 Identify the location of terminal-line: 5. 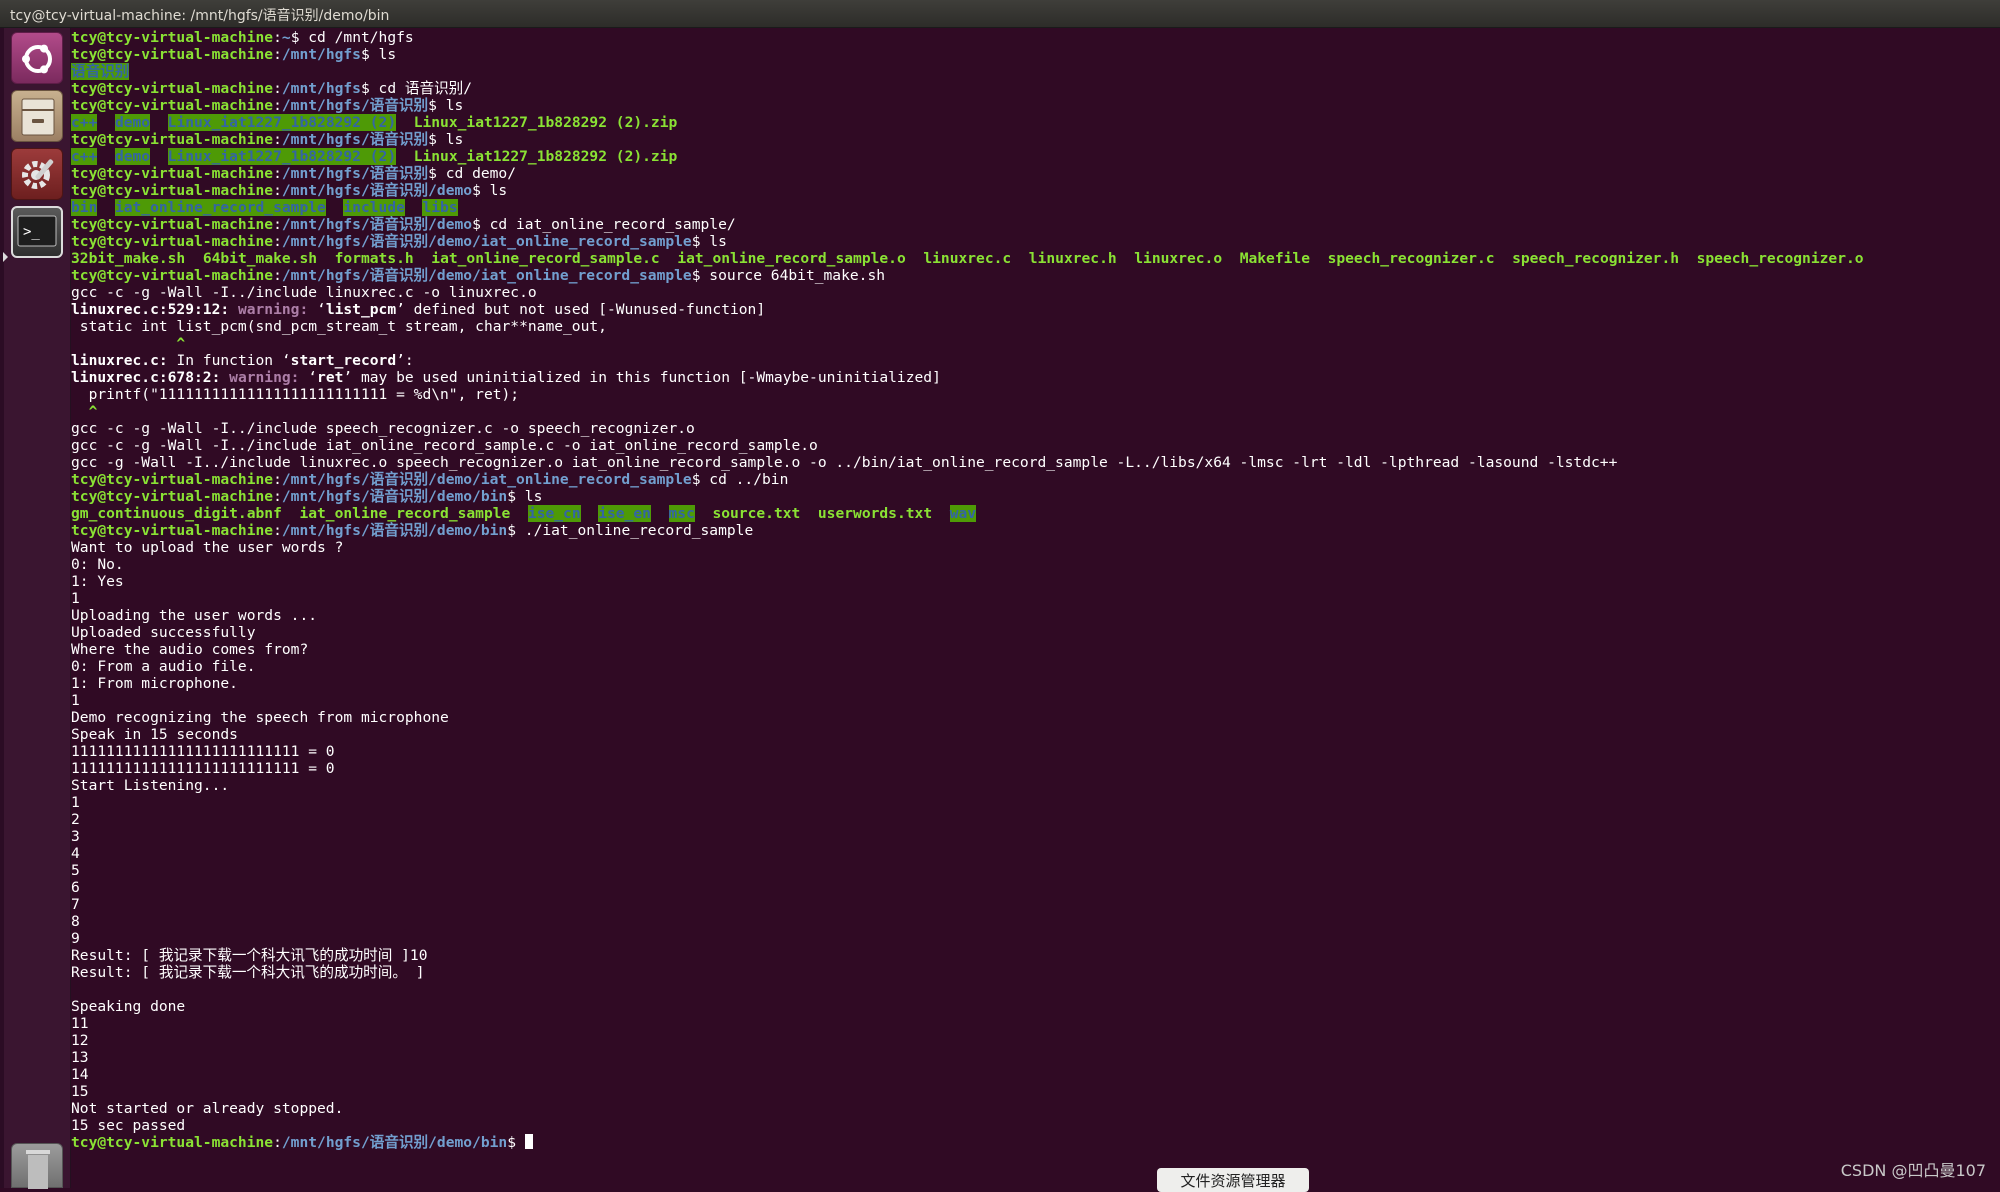
(967, 870).